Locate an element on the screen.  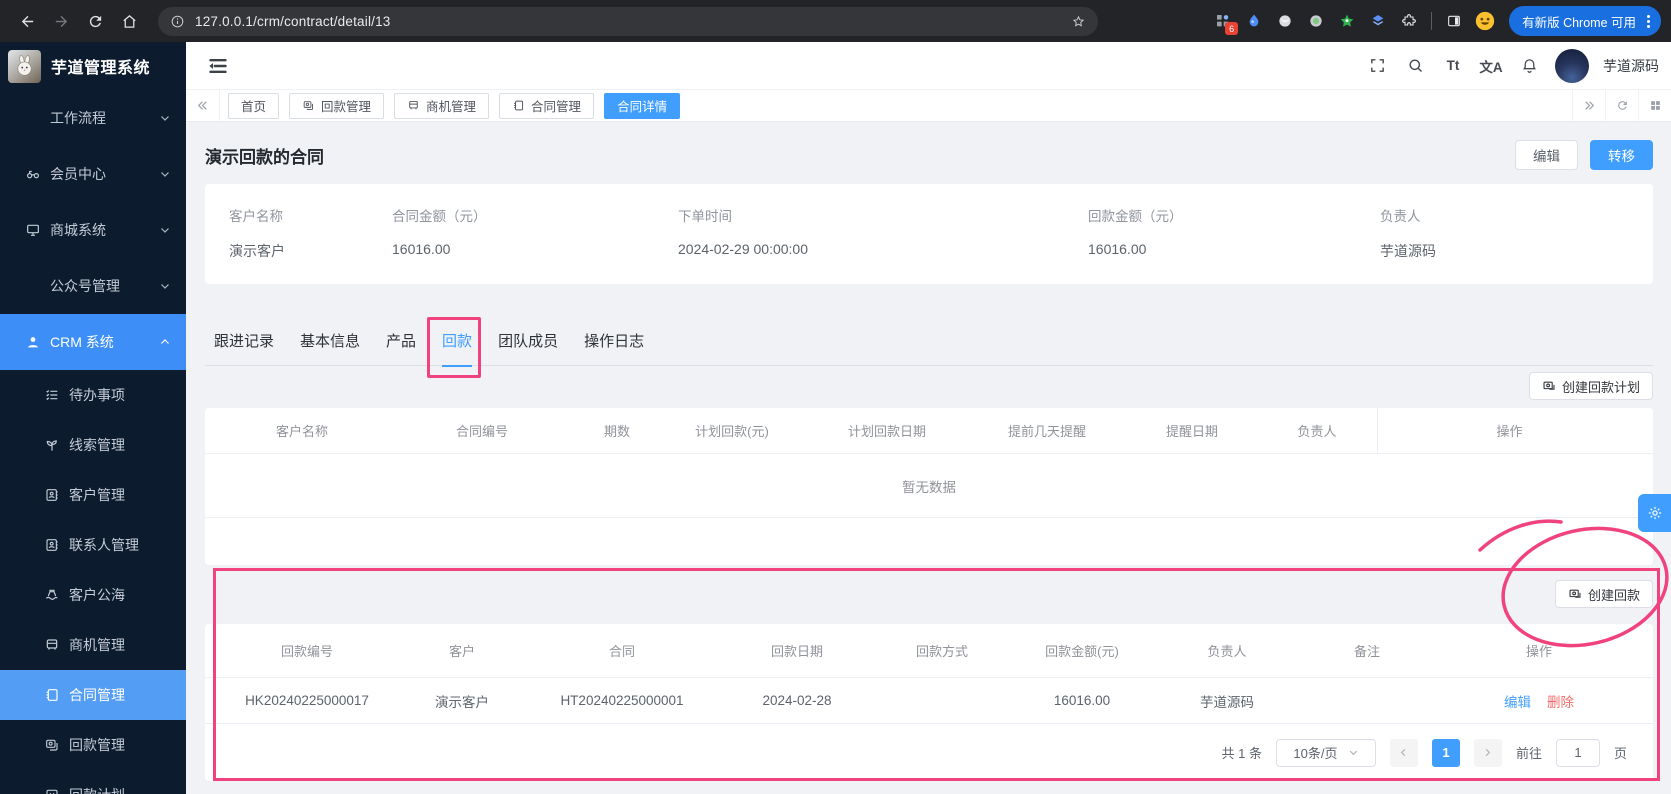
app-logo: 芋道管理系统 is located at coordinates (93, 66).